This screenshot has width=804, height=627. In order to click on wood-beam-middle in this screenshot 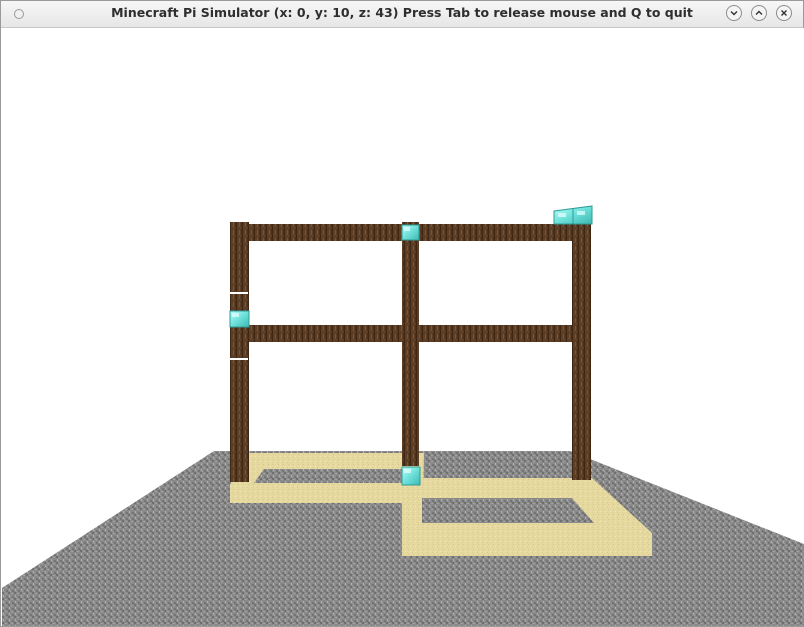, I will do `click(409, 333)`.